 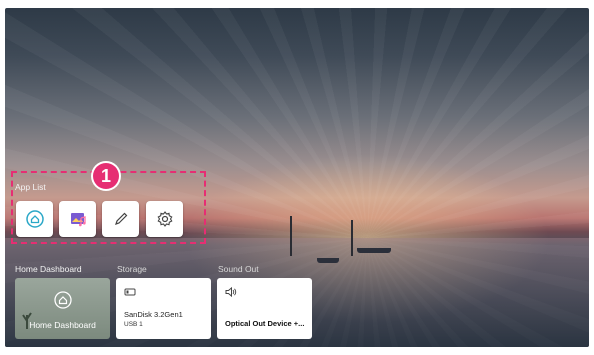 What do you see at coordinates (48, 269) in the screenshot?
I see `home-dashboard-section-label: Home Dashboard` at bounding box center [48, 269].